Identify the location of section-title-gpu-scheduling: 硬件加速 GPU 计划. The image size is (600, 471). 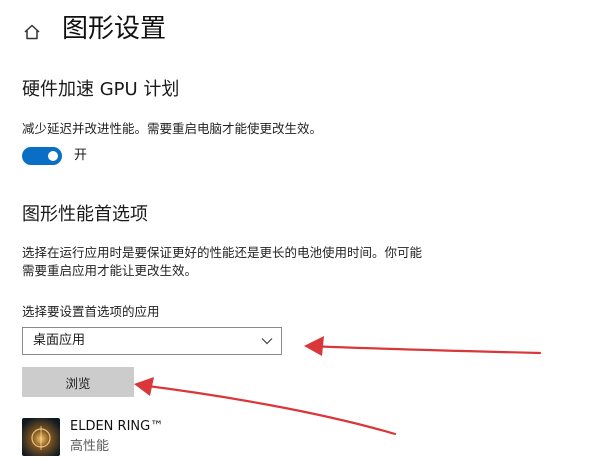
(101, 89).